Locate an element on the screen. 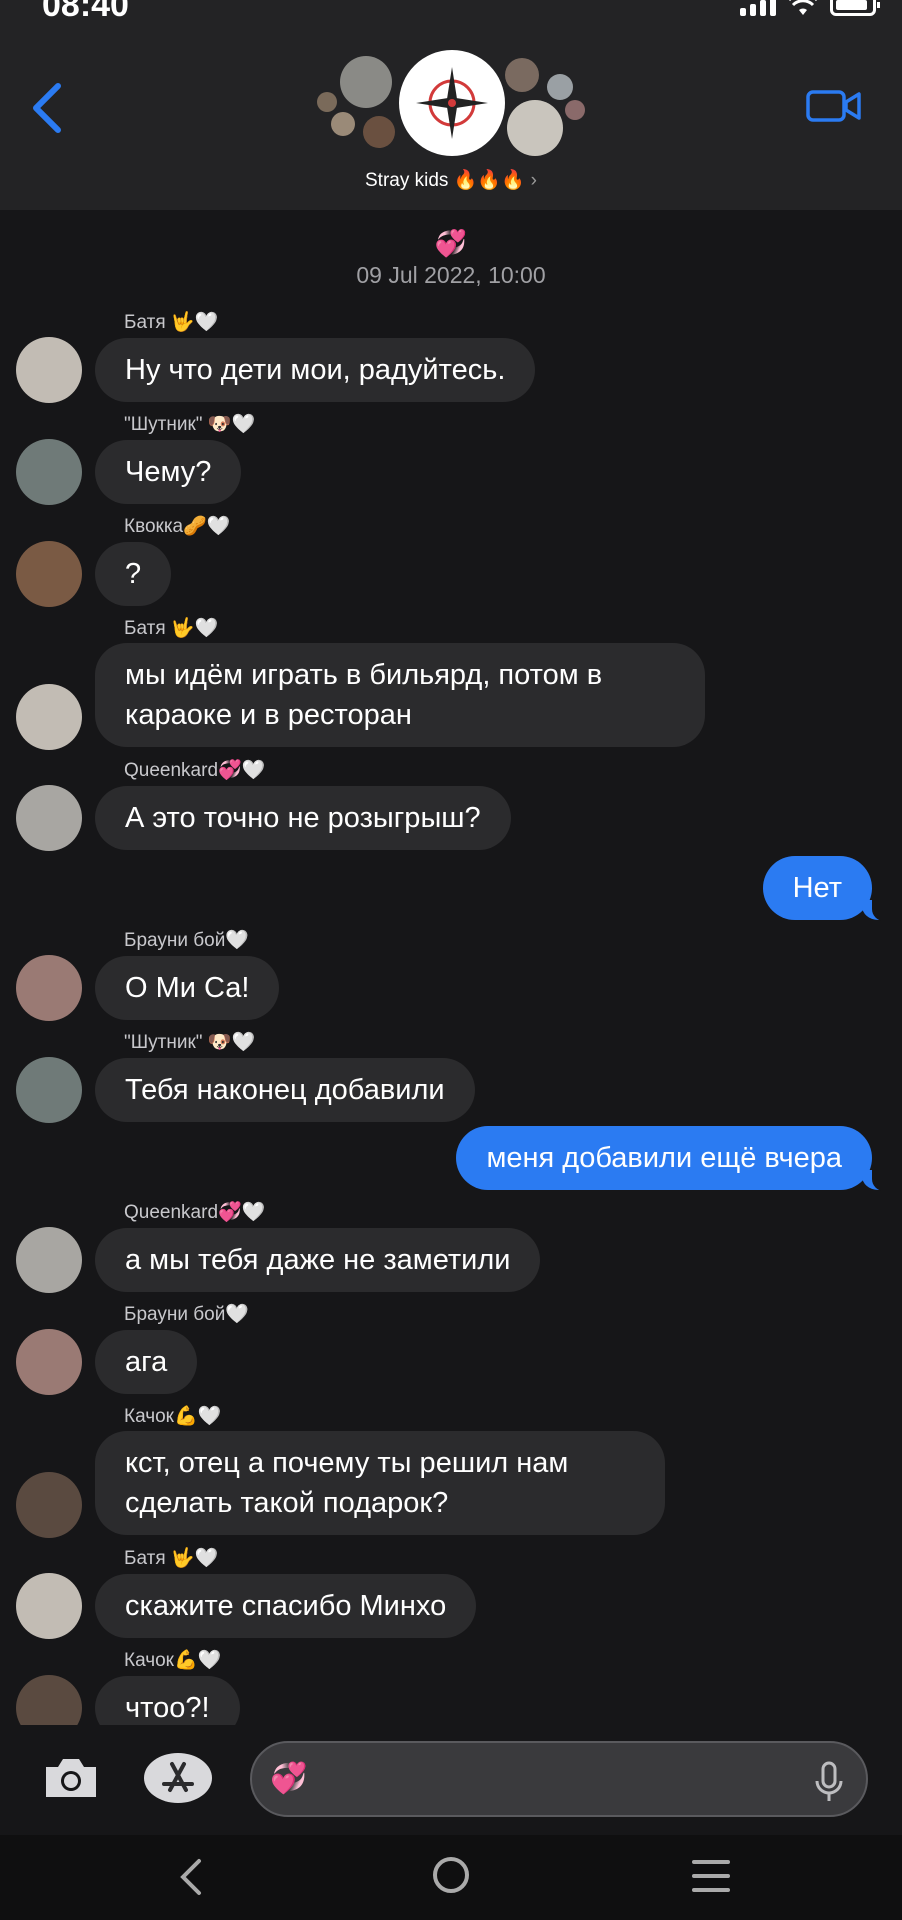 The width and height of the screenshot is (902, 1920). message-bubble: ? is located at coordinates (133, 574).